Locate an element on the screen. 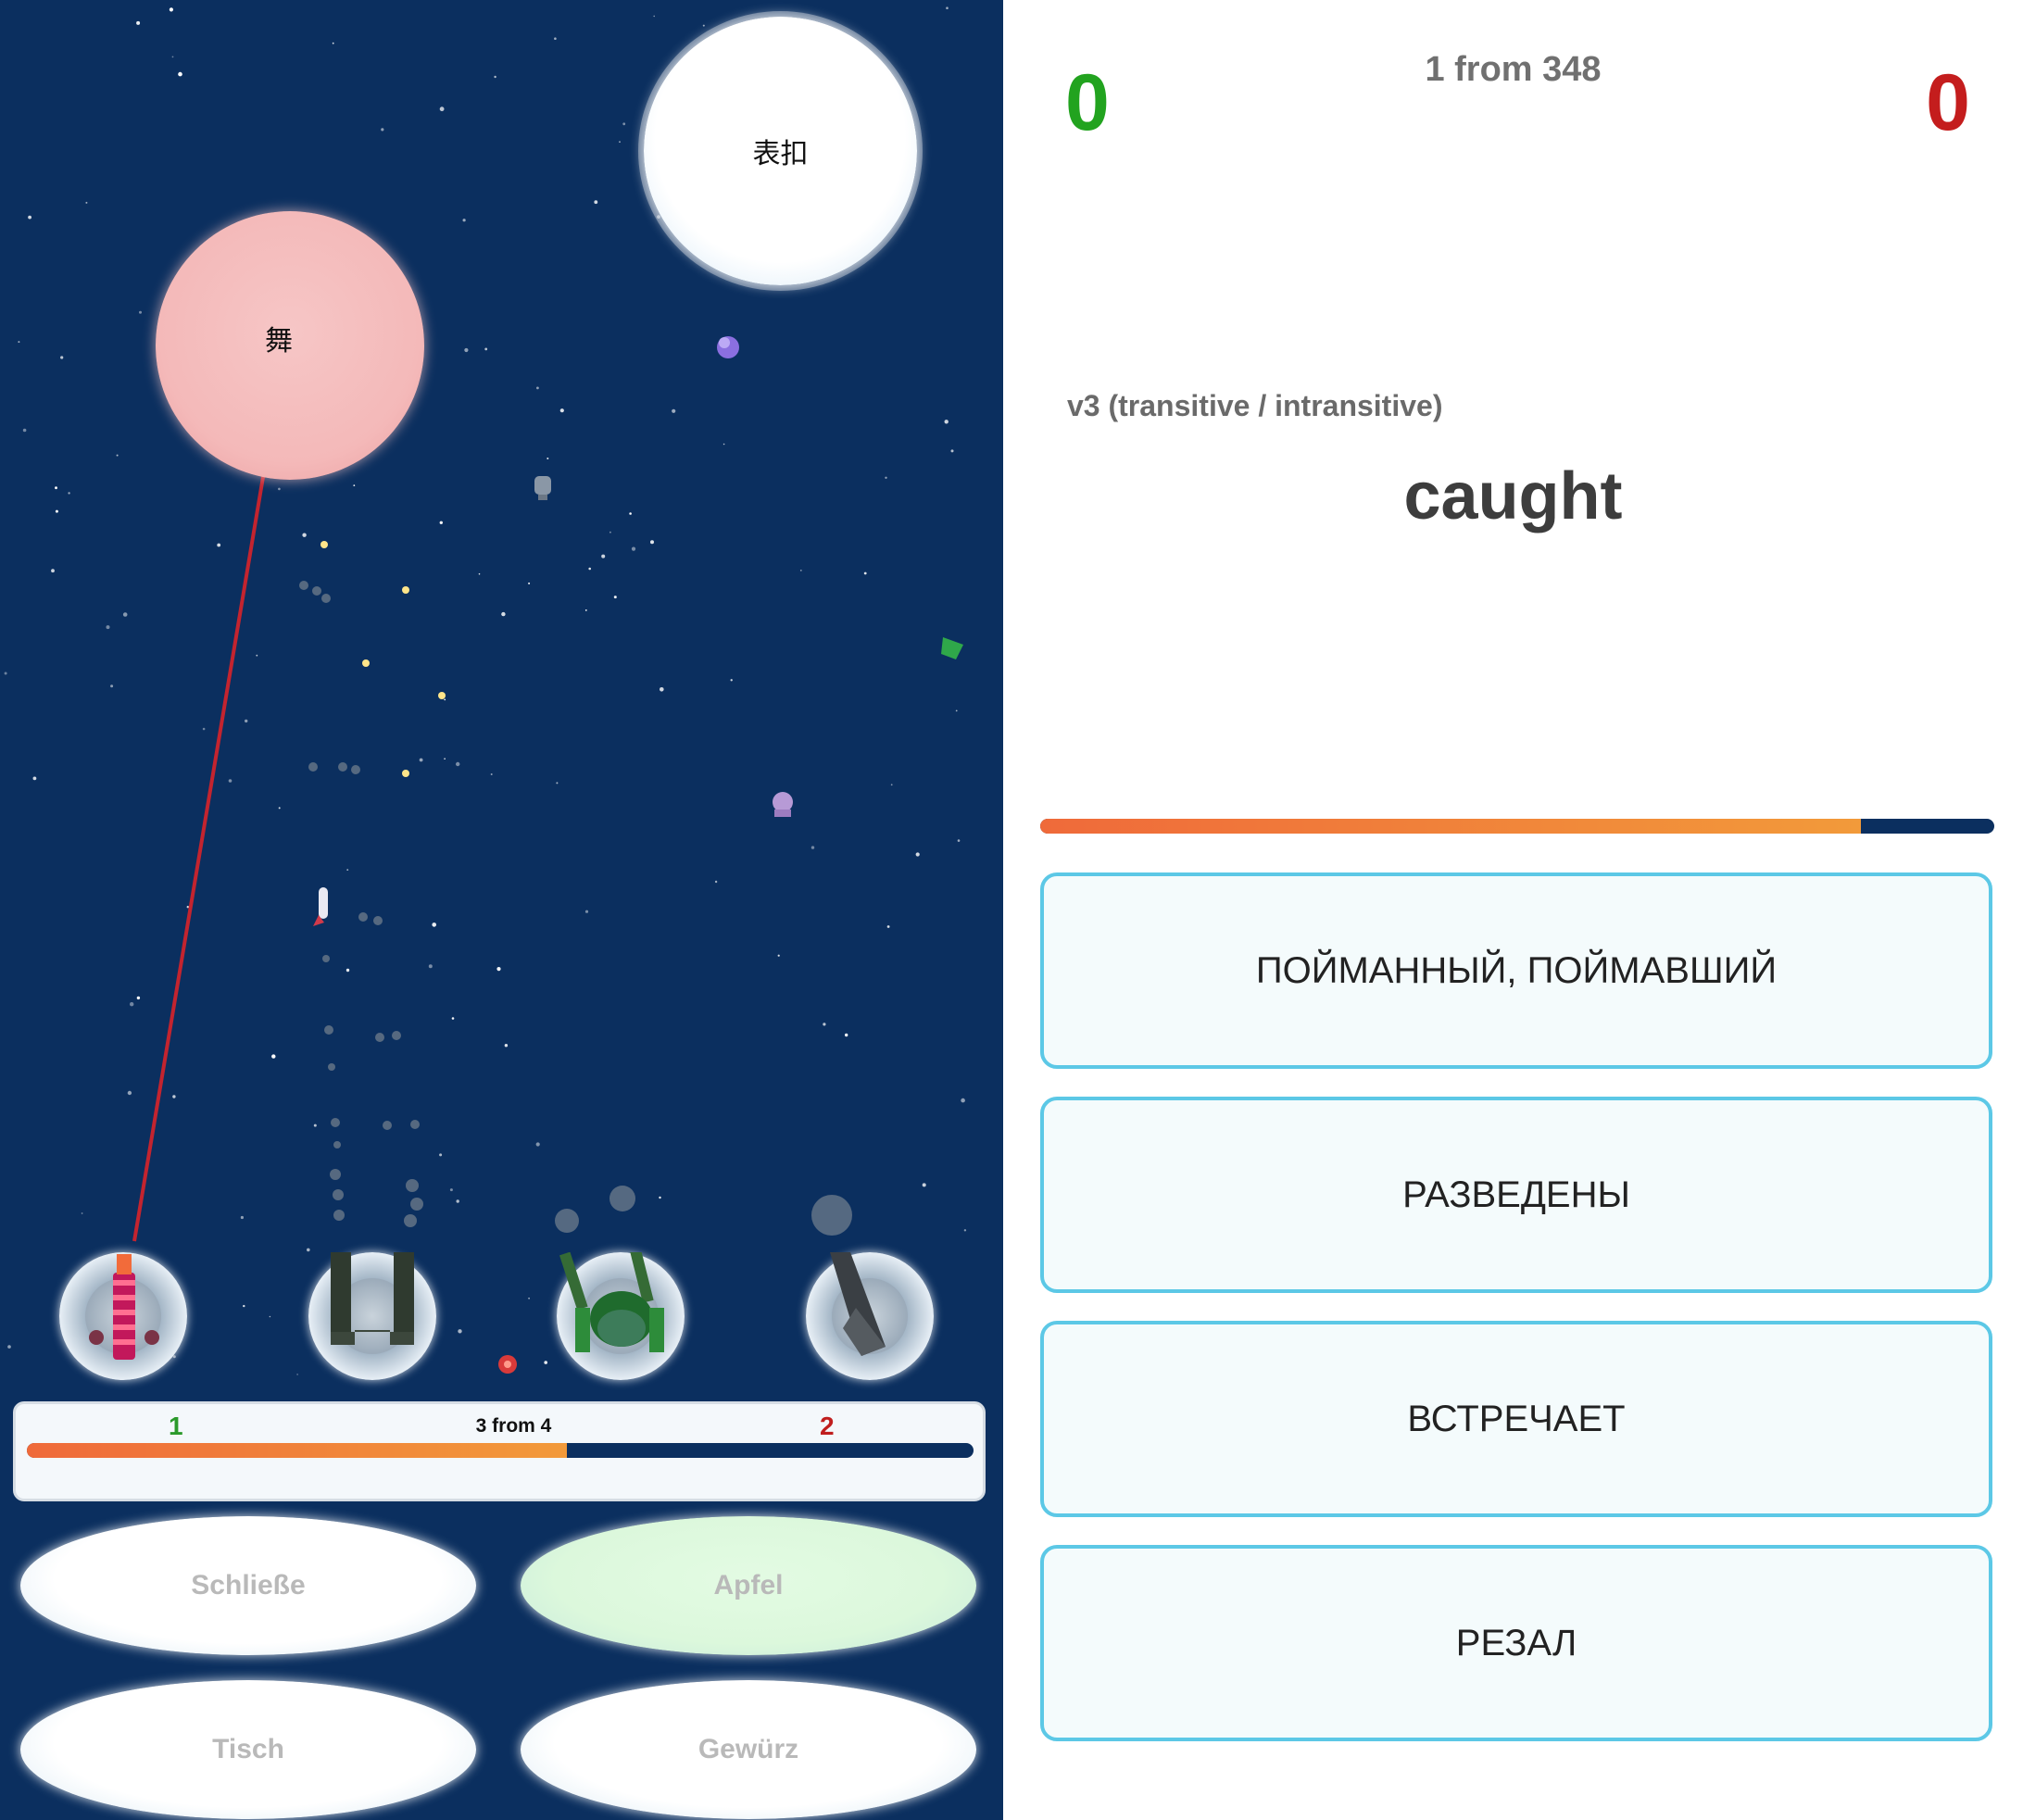 This screenshot has width=2023, height=1820. answer-option-label: ПОЙМАННЫЙ, ПОЙМАВШИЙ is located at coordinates (1517, 970).